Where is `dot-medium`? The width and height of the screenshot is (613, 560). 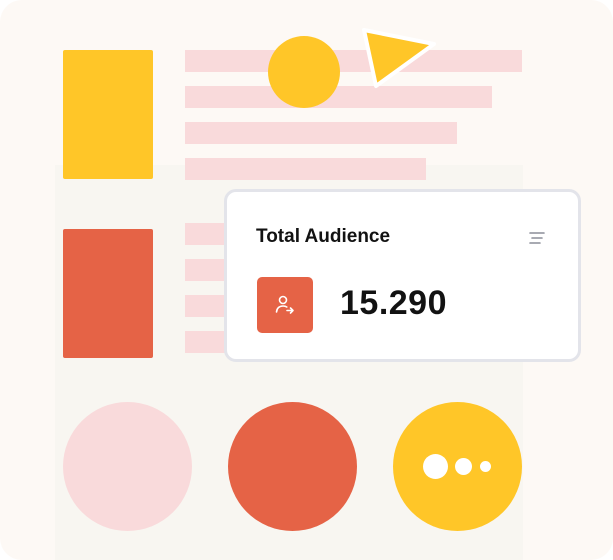
dot-medium is located at coordinates (463, 466).